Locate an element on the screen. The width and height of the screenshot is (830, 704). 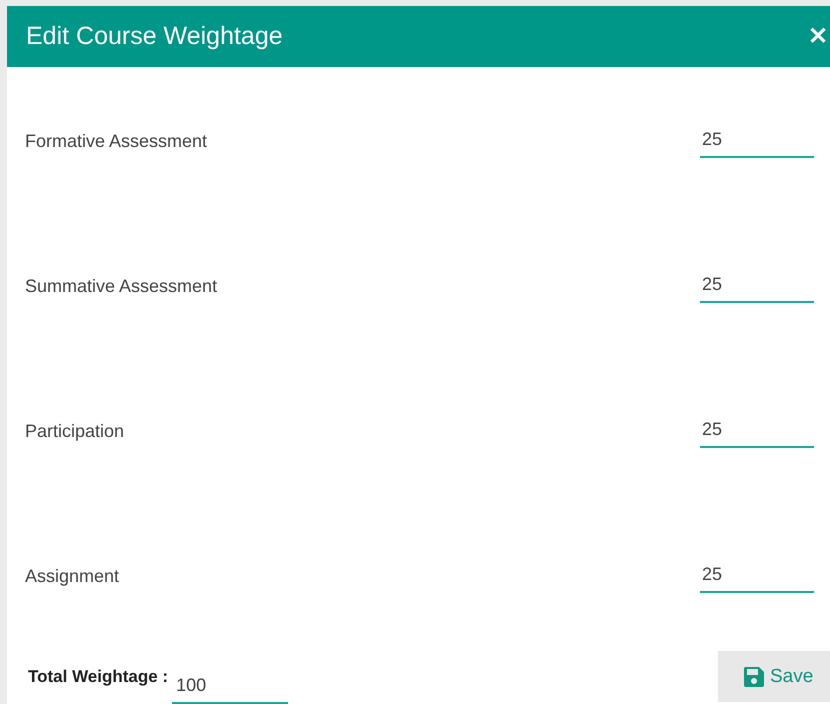
field-label: Formative Assessment is located at coordinates (116, 141).